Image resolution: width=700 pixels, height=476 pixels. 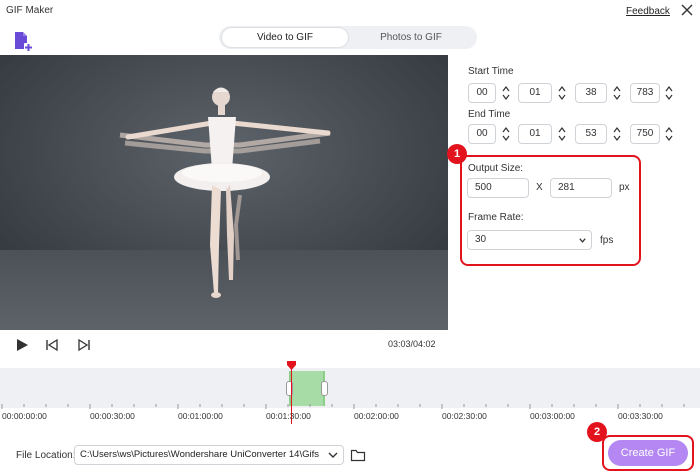 What do you see at coordinates (481, 239) in the screenshot?
I see `frame-rate-value: 30` at bounding box center [481, 239].